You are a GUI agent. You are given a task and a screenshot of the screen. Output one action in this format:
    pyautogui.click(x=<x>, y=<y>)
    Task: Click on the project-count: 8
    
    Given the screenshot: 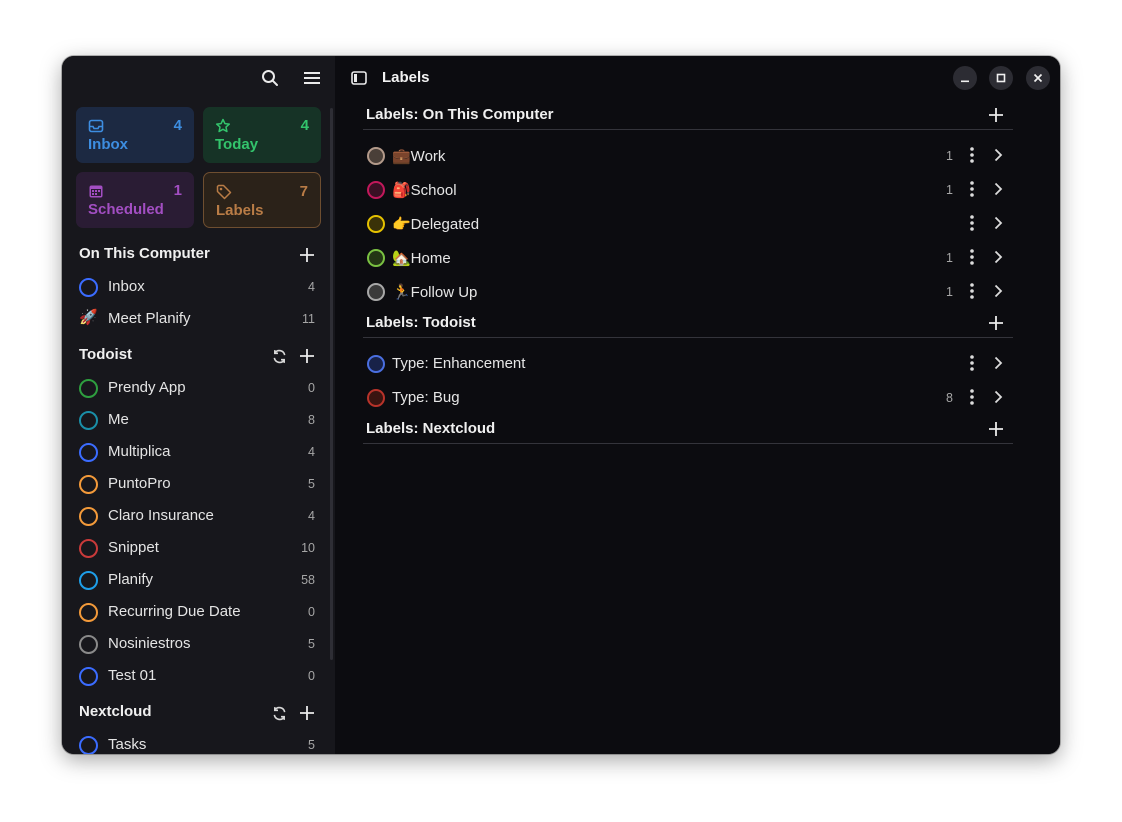 What is the action you would take?
    pyautogui.click(x=311, y=420)
    